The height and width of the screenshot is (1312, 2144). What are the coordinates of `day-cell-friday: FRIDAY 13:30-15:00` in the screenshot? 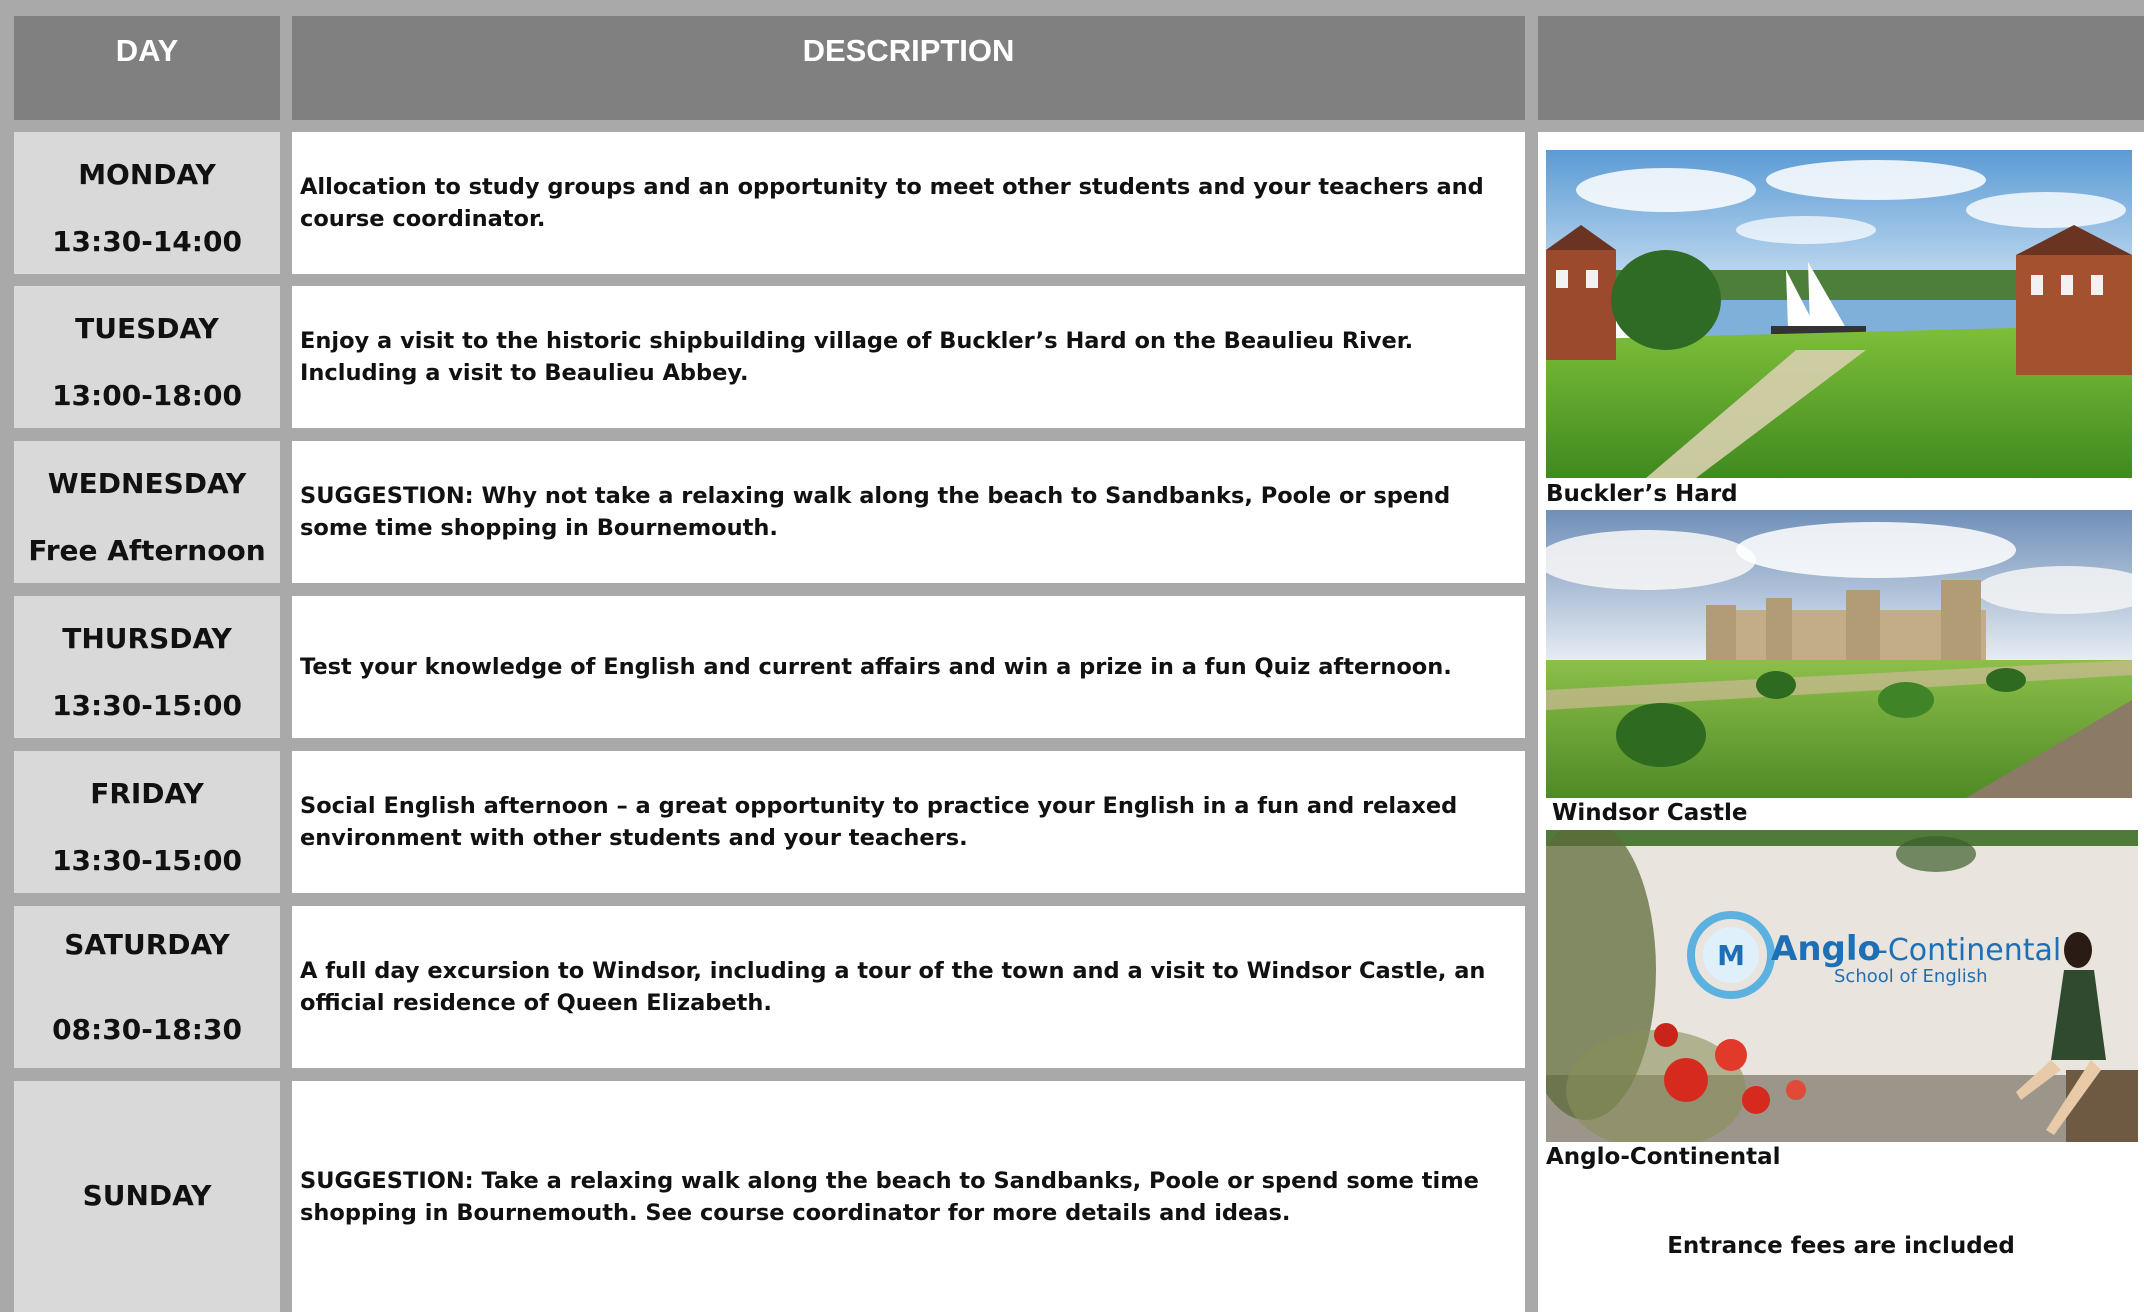 It's located at (147, 822).